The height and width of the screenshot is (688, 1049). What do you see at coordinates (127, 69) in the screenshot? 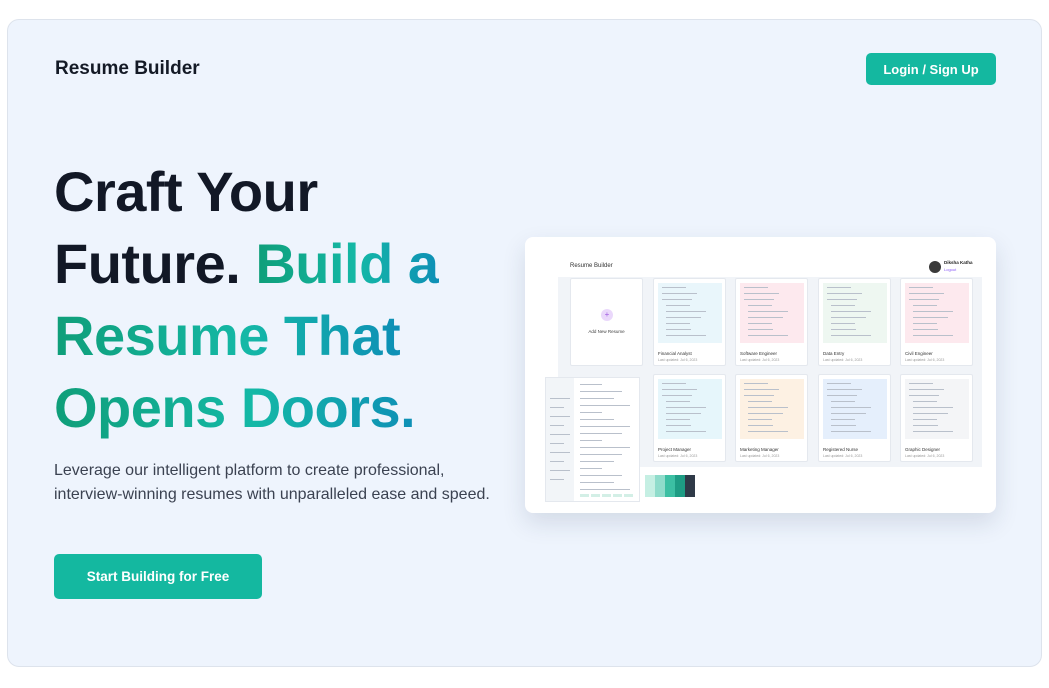
I see `brand-logo: Resume Builder` at bounding box center [127, 69].